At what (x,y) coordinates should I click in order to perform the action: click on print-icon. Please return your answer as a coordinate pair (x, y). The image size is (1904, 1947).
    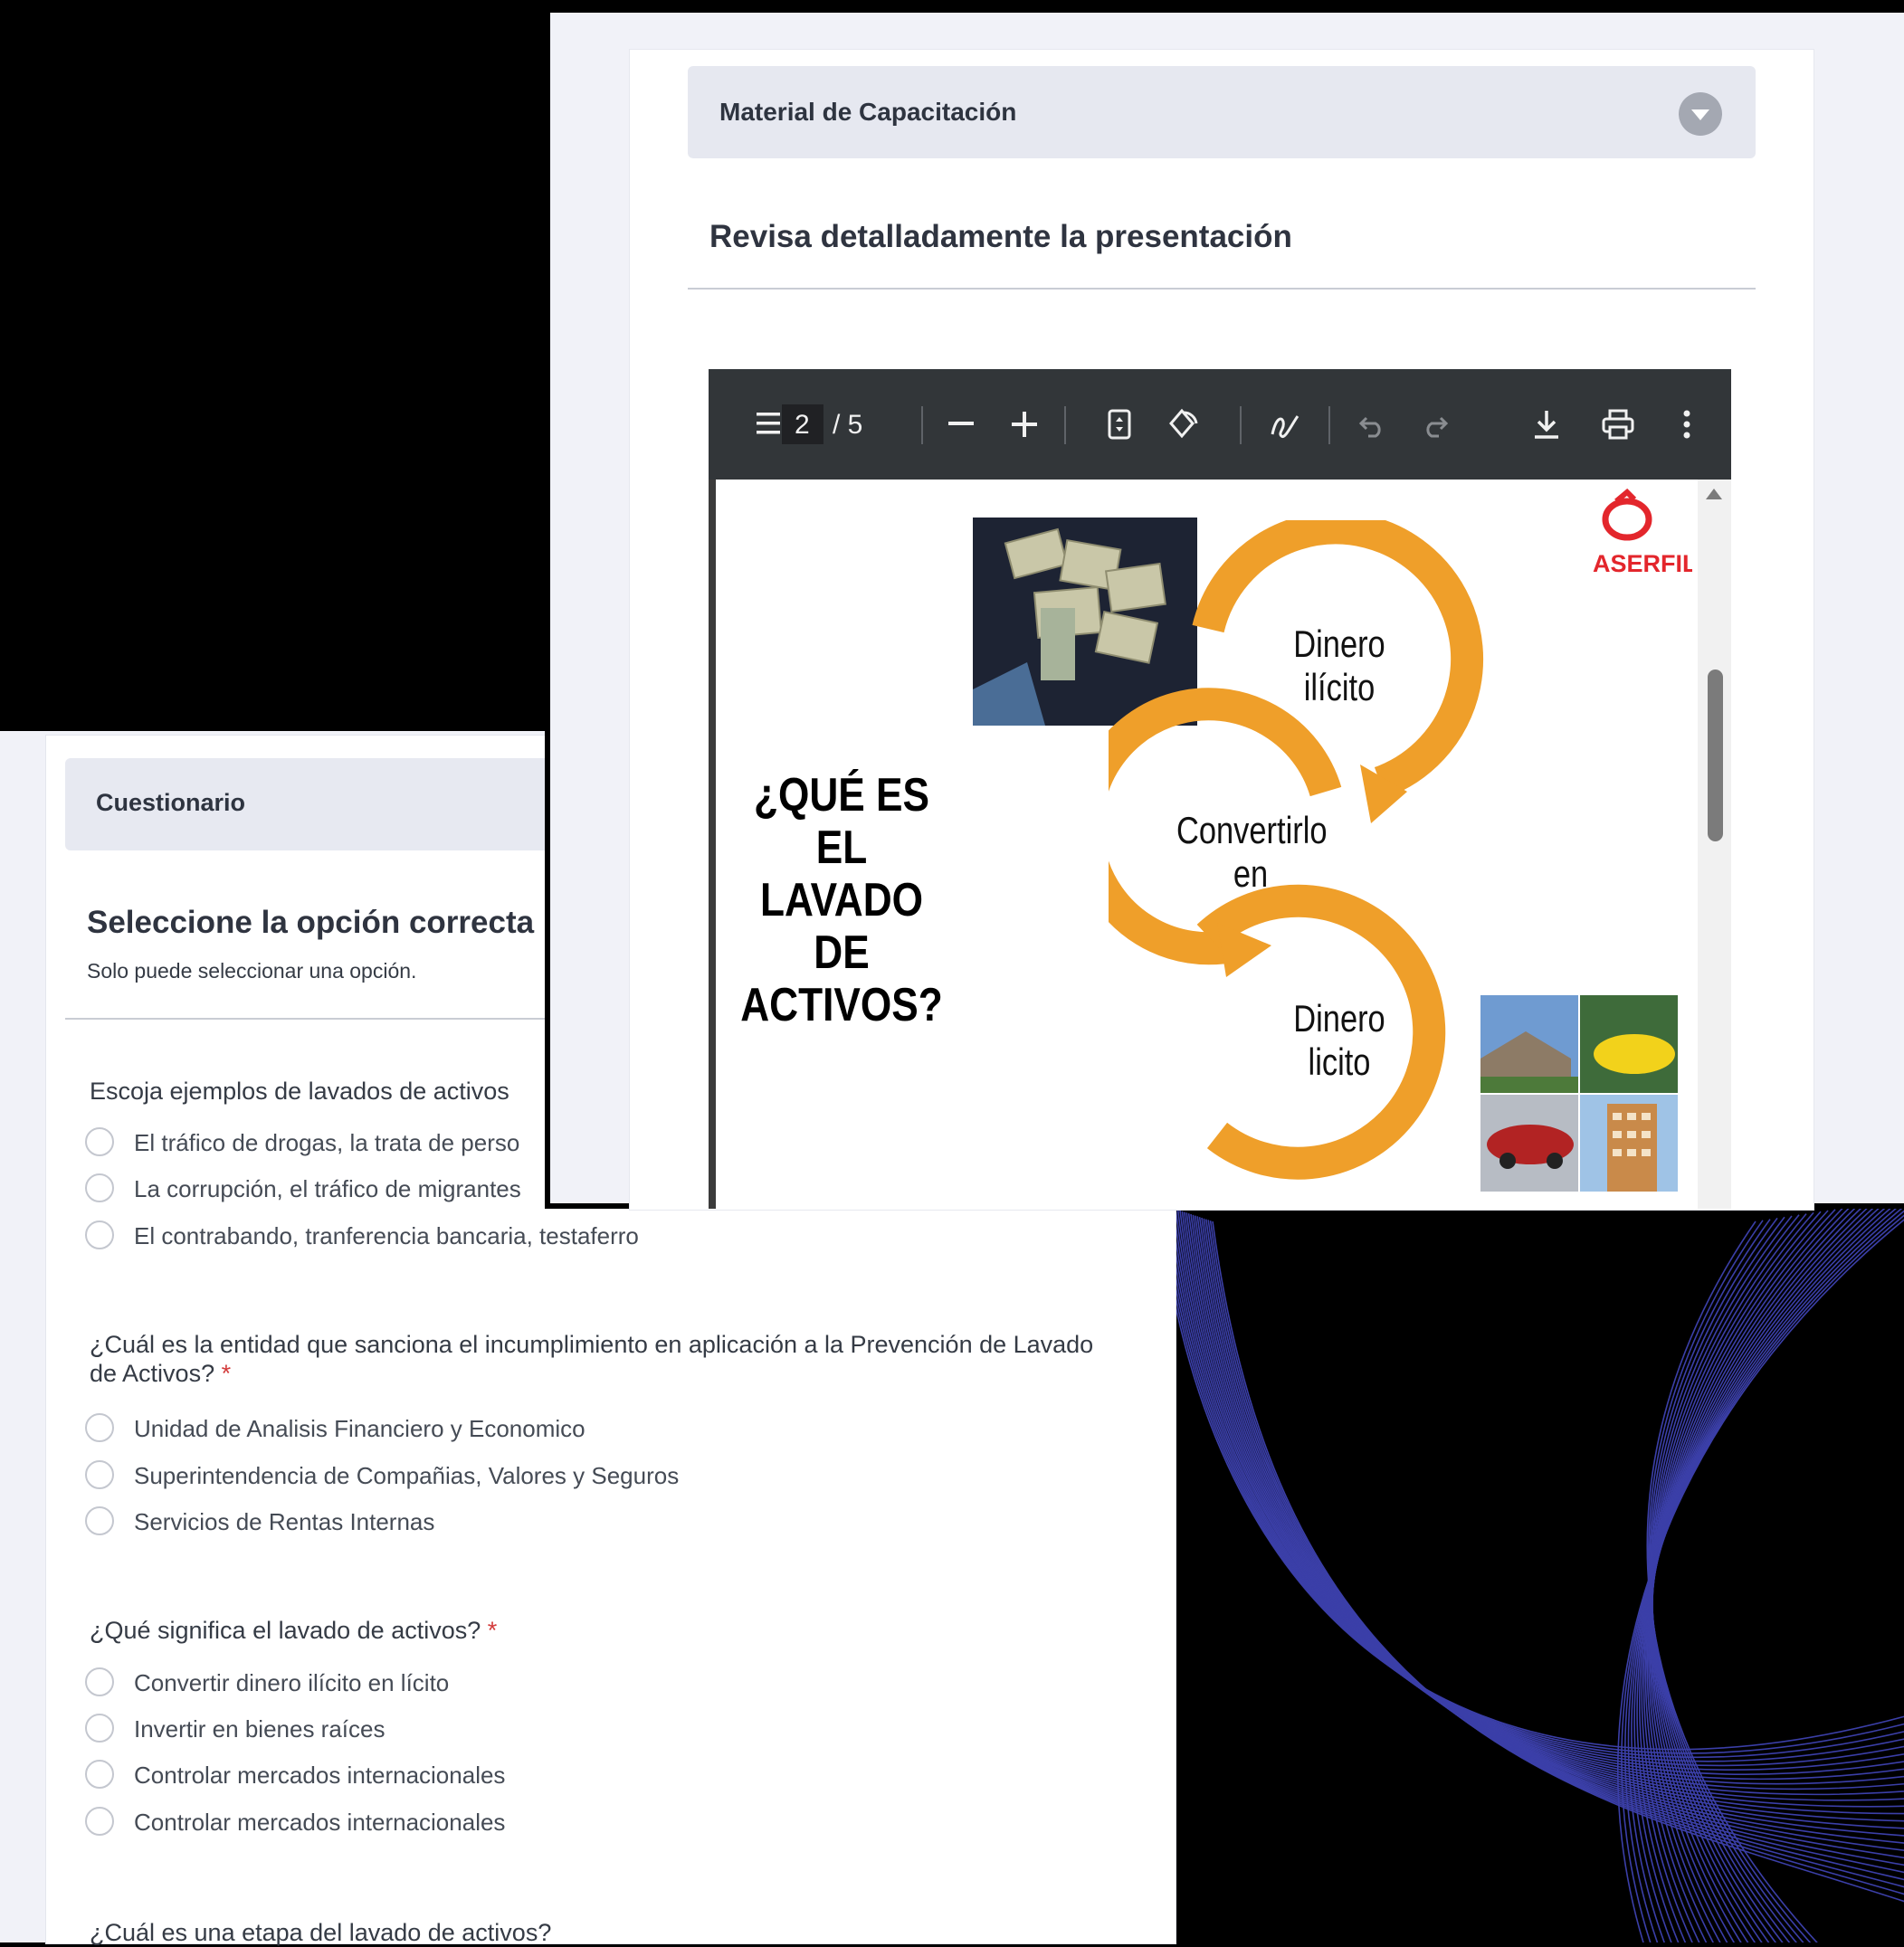
    Looking at the image, I should click on (1618, 424).